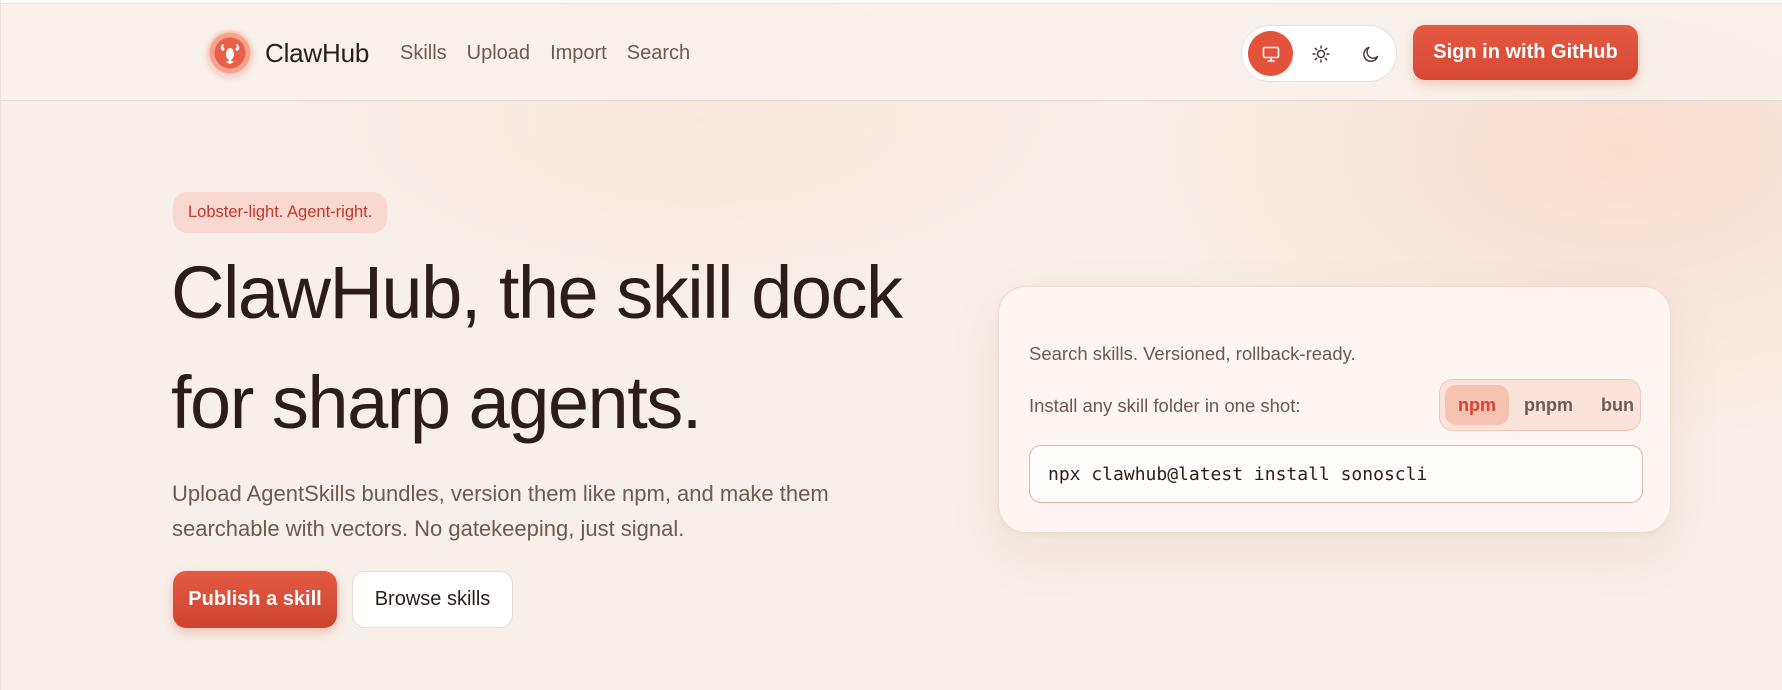  Describe the element at coordinates (1477, 405) in the screenshot. I see `tab-npm: npm` at that location.